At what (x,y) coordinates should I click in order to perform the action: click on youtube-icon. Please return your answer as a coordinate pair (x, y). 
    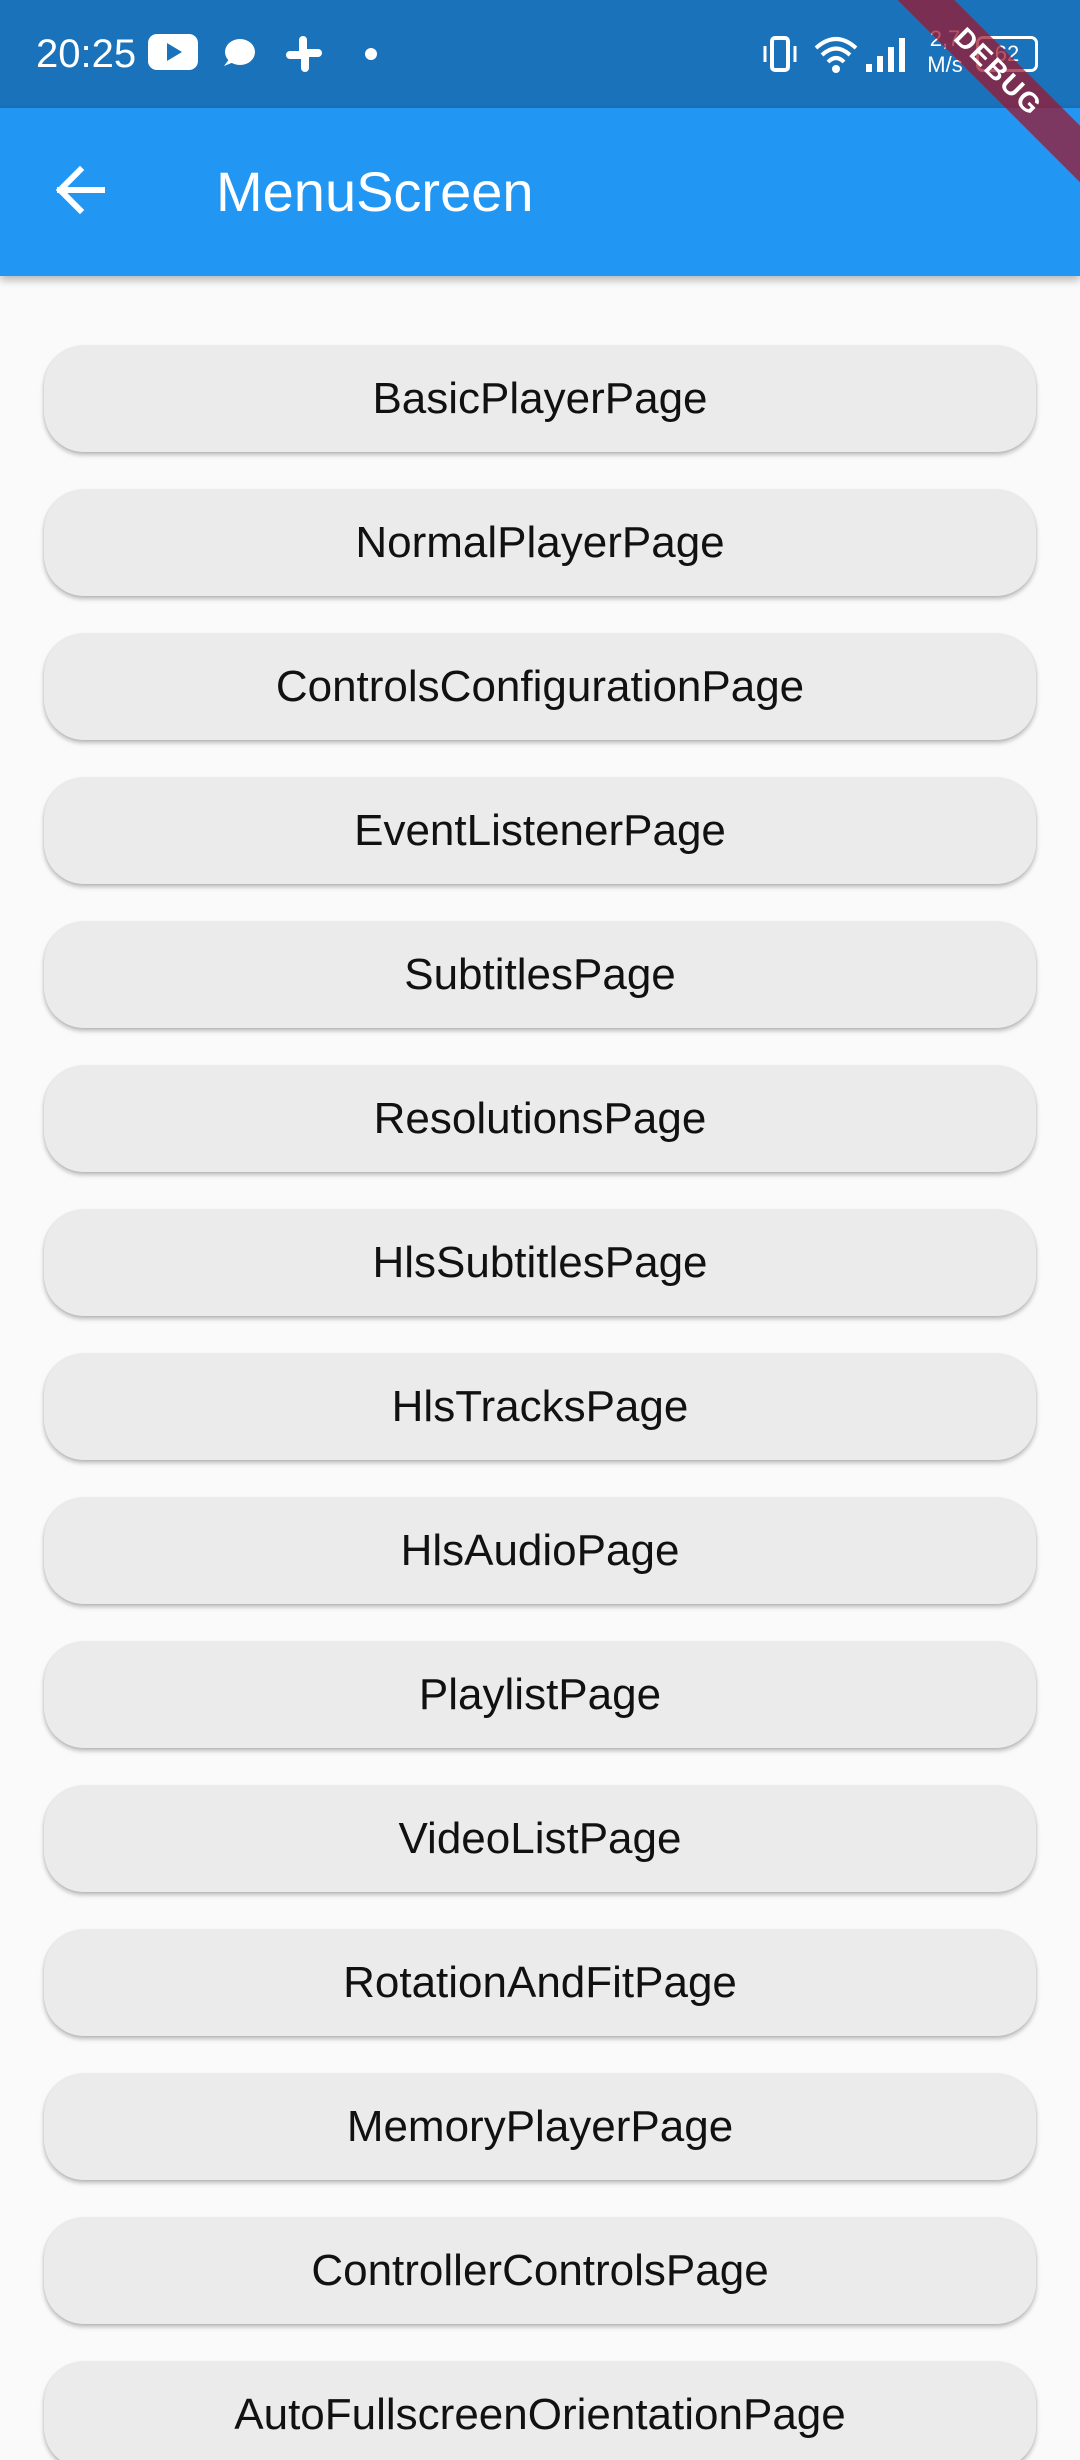
    Looking at the image, I should click on (173, 54).